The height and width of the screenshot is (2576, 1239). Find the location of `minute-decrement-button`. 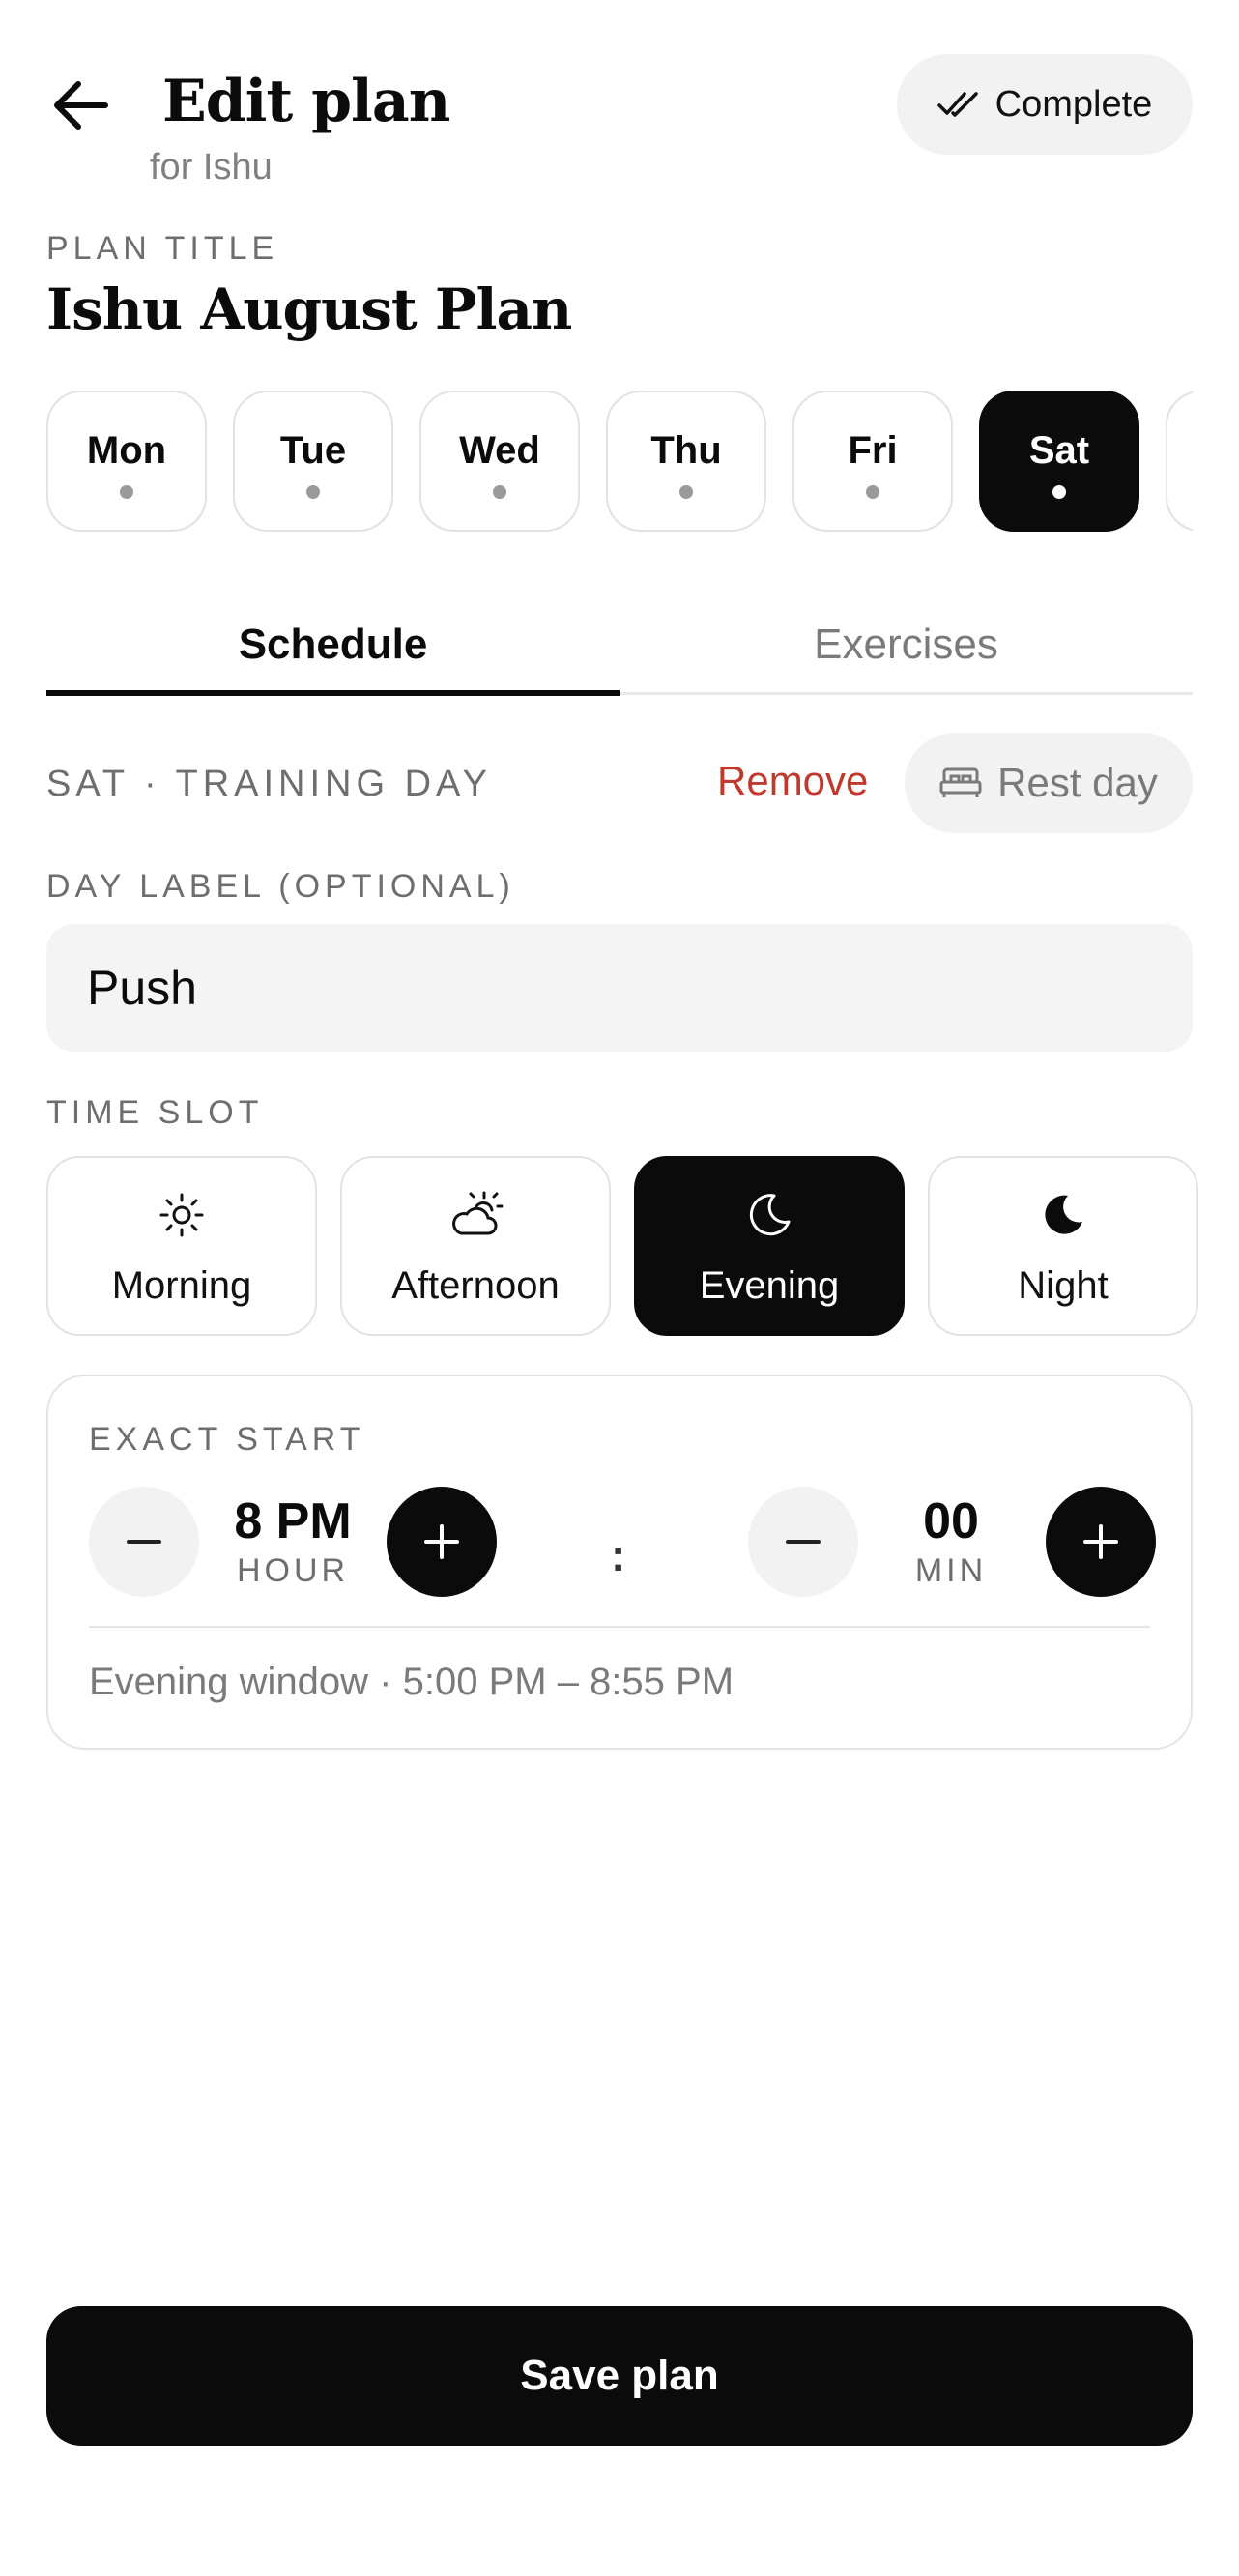

minute-decrement-button is located at coordinates (803, 1542).